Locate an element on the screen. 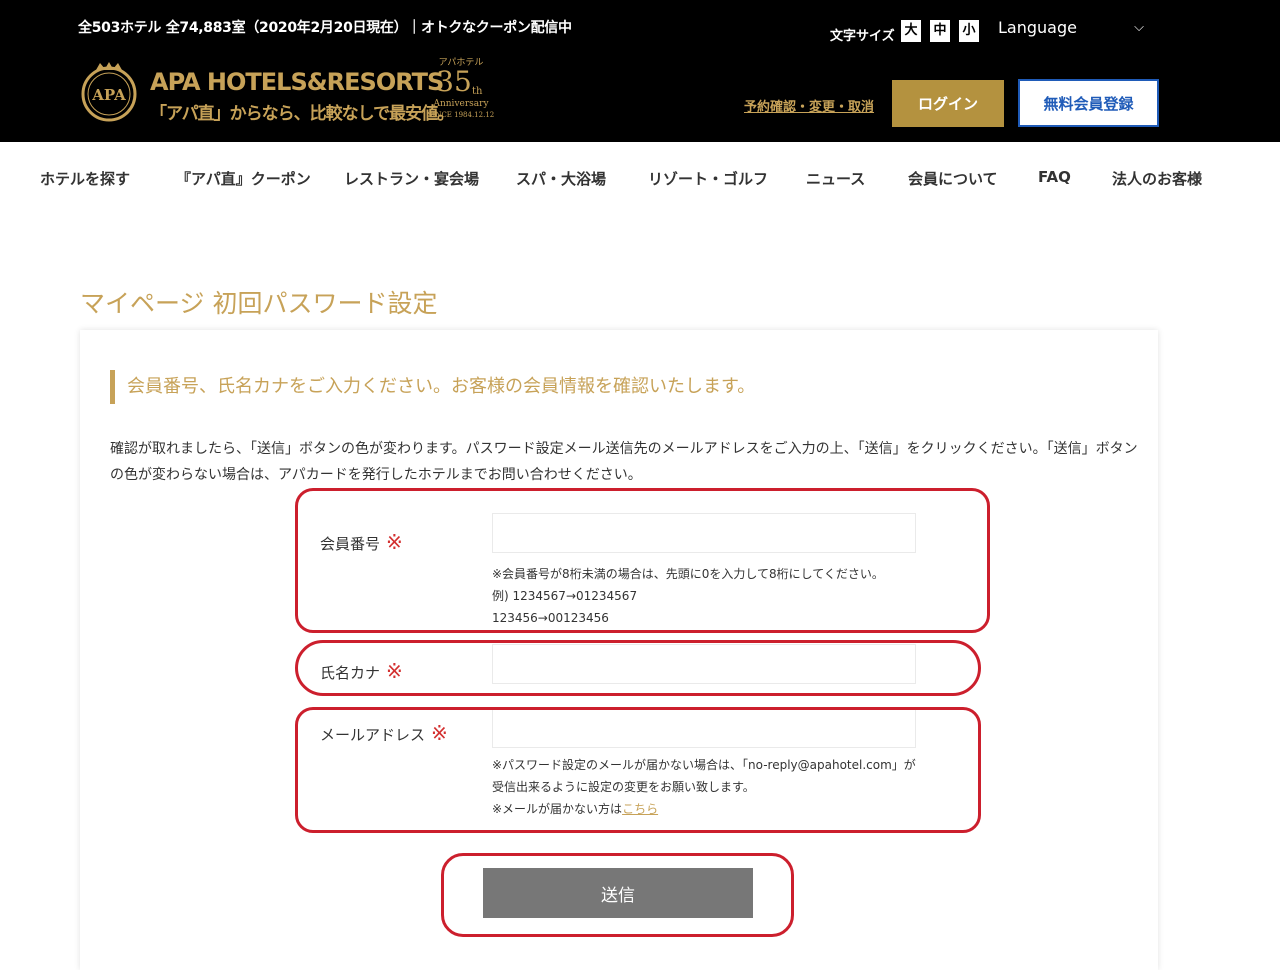 The height and width of the screenshot is (970, 1280). name-kana-input is located at coordinates (704, 664).